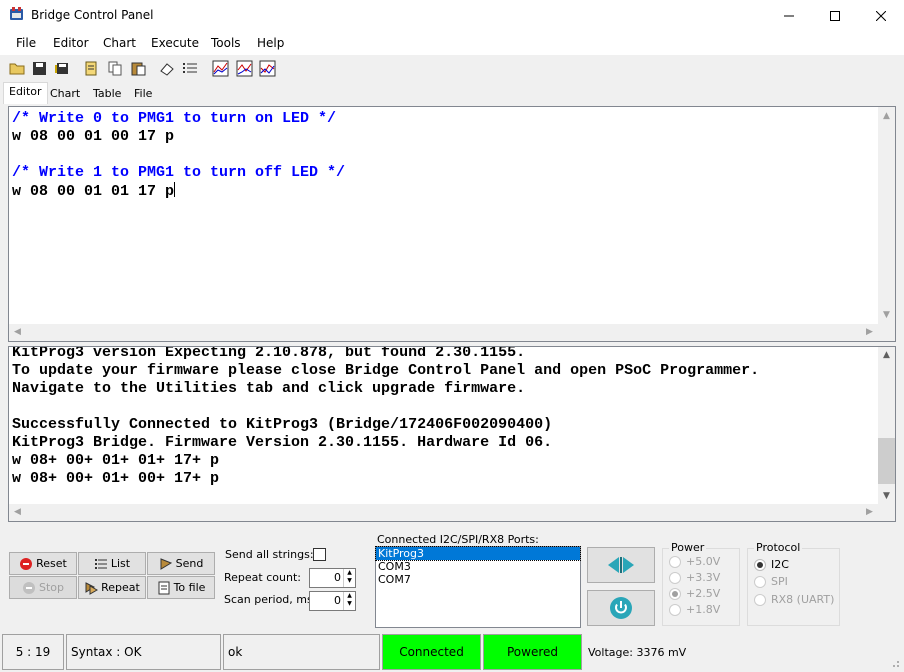 This screenshot has width=904, height=672. What do you see at coordinates (452, 68) in the screenshot?
I see `toolbar` at bounding box center [452, 68].